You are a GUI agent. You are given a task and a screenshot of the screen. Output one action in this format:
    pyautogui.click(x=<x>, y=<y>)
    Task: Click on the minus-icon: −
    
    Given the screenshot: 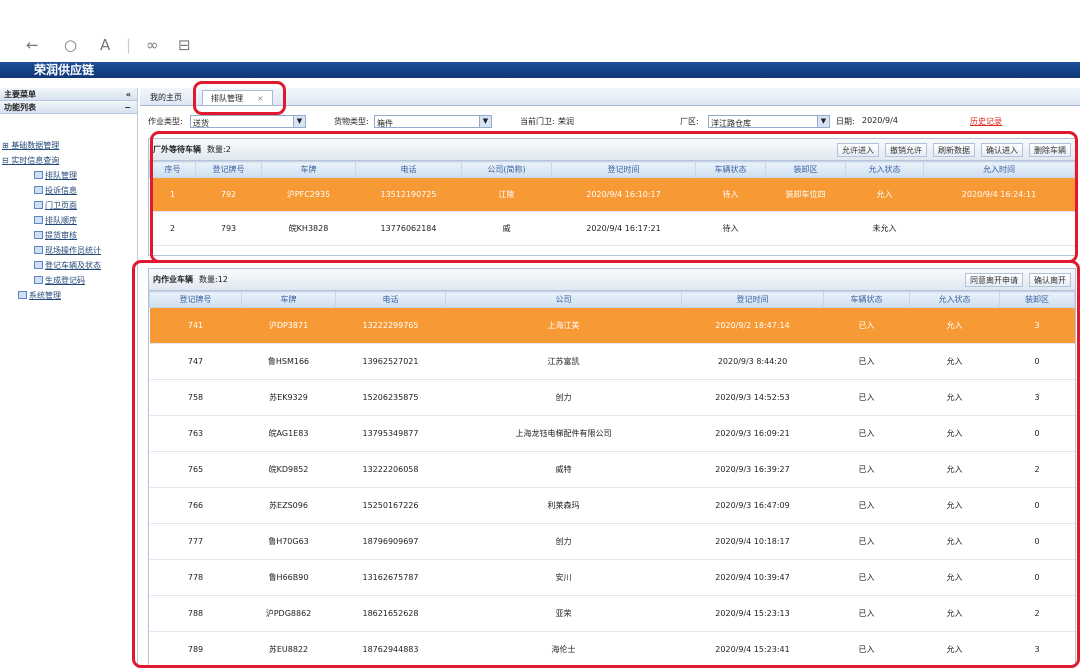 What is the action you would take?
    pyautogui.click(x=127, y=107)
    